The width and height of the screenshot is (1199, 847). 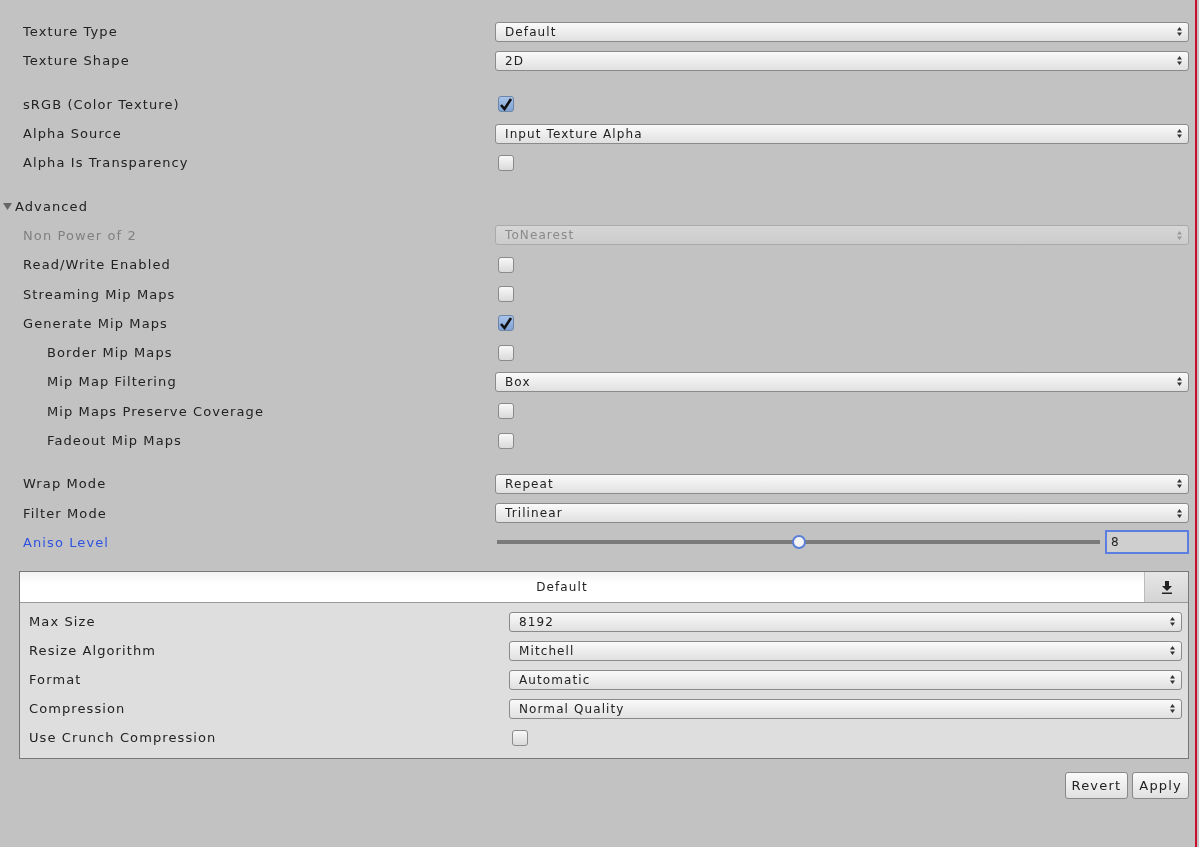 What do you see at coordinates (65, 513) in the screenshot?
I see `field-label: Filter Mode` at bounding box center [65, 513].